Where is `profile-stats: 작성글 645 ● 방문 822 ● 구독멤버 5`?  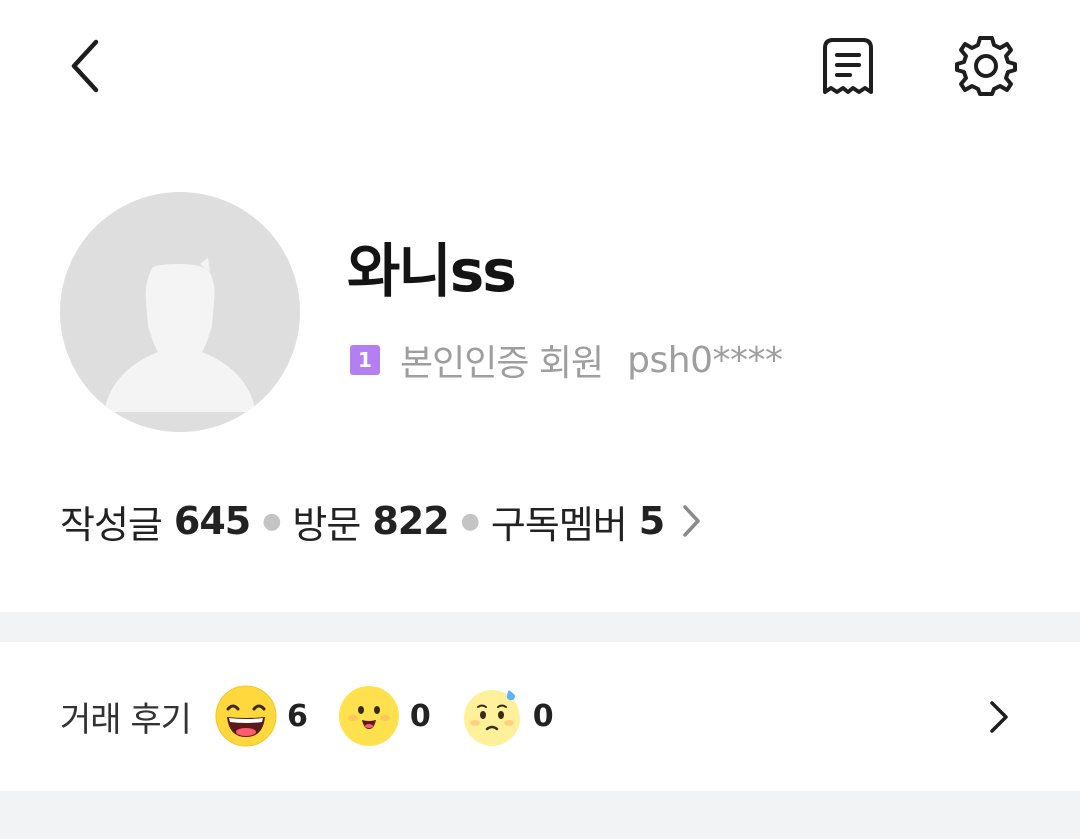
profile-stats: 작성글 645 ● 방문 822 ● 구독멤버 5 is located at coordinates (382, 521).